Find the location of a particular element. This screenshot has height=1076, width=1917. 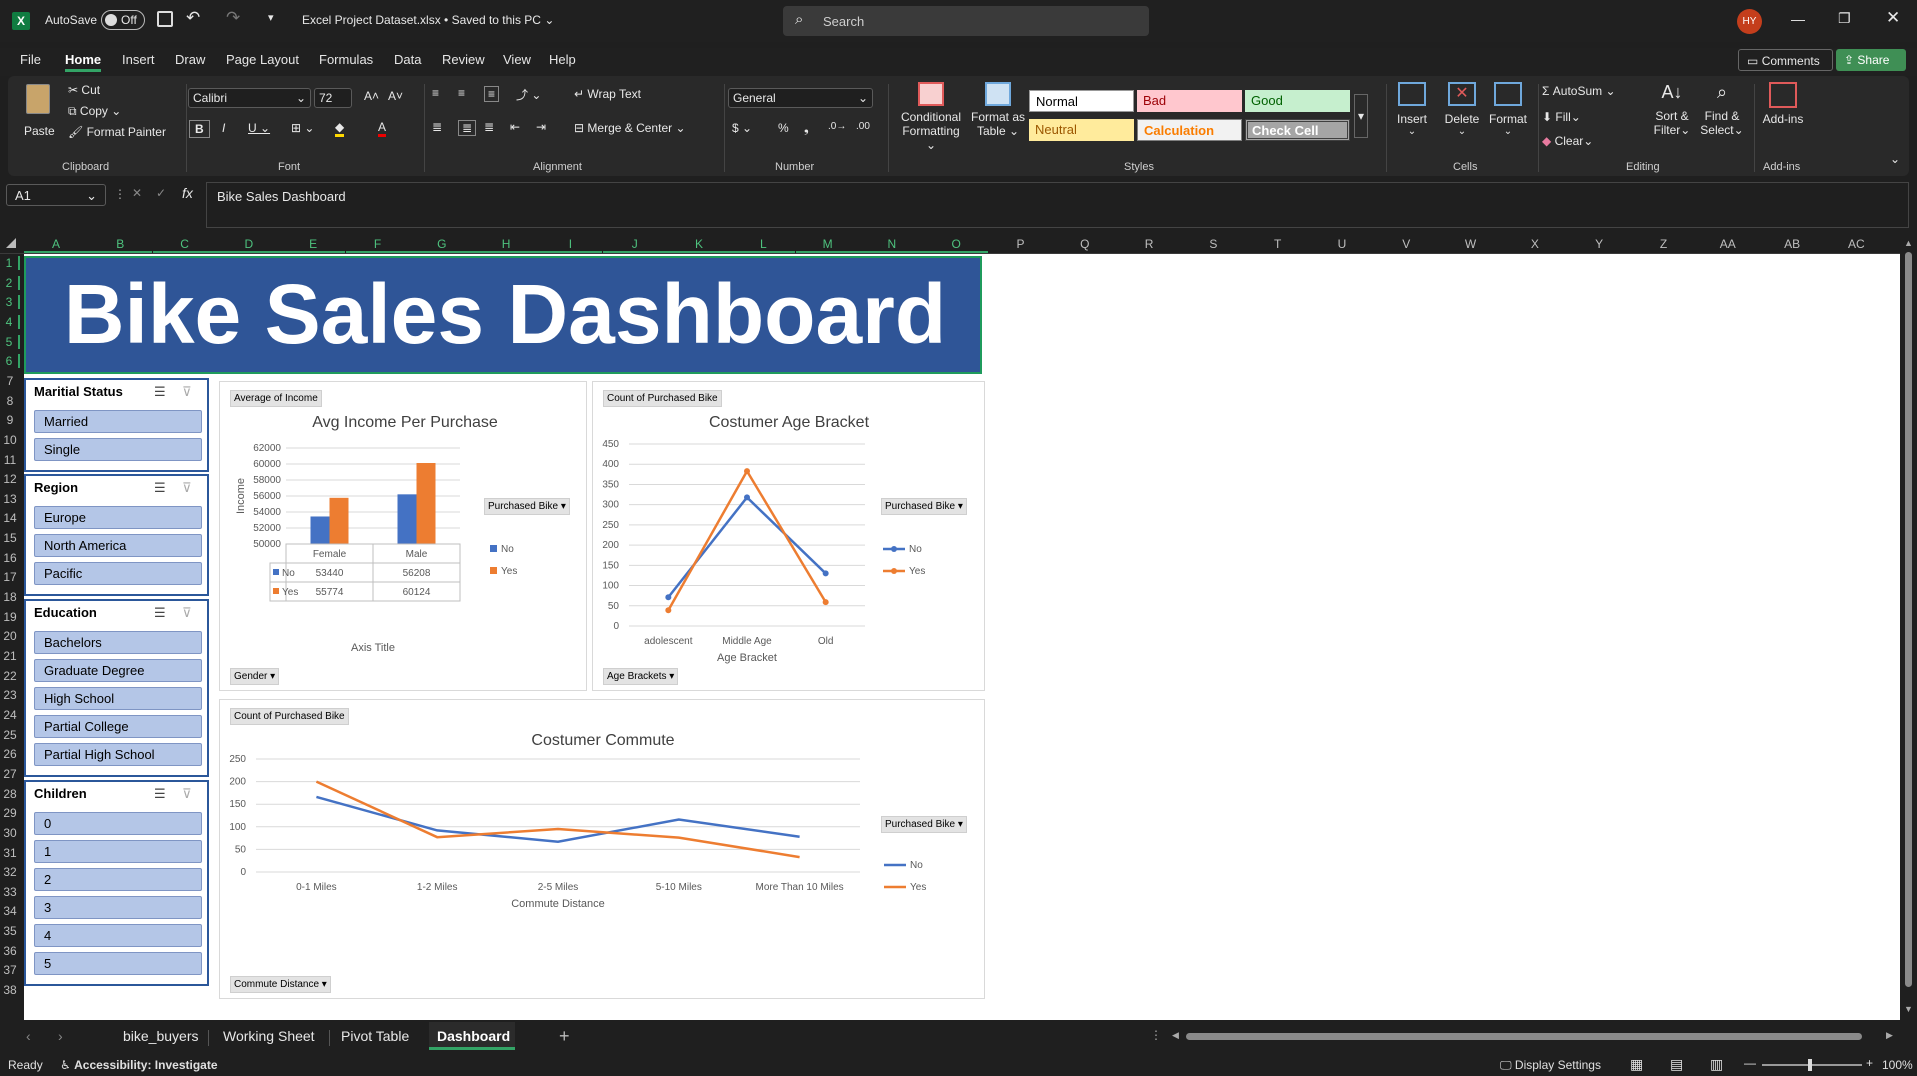

tab-file: File is located at coordinates (30, 59).